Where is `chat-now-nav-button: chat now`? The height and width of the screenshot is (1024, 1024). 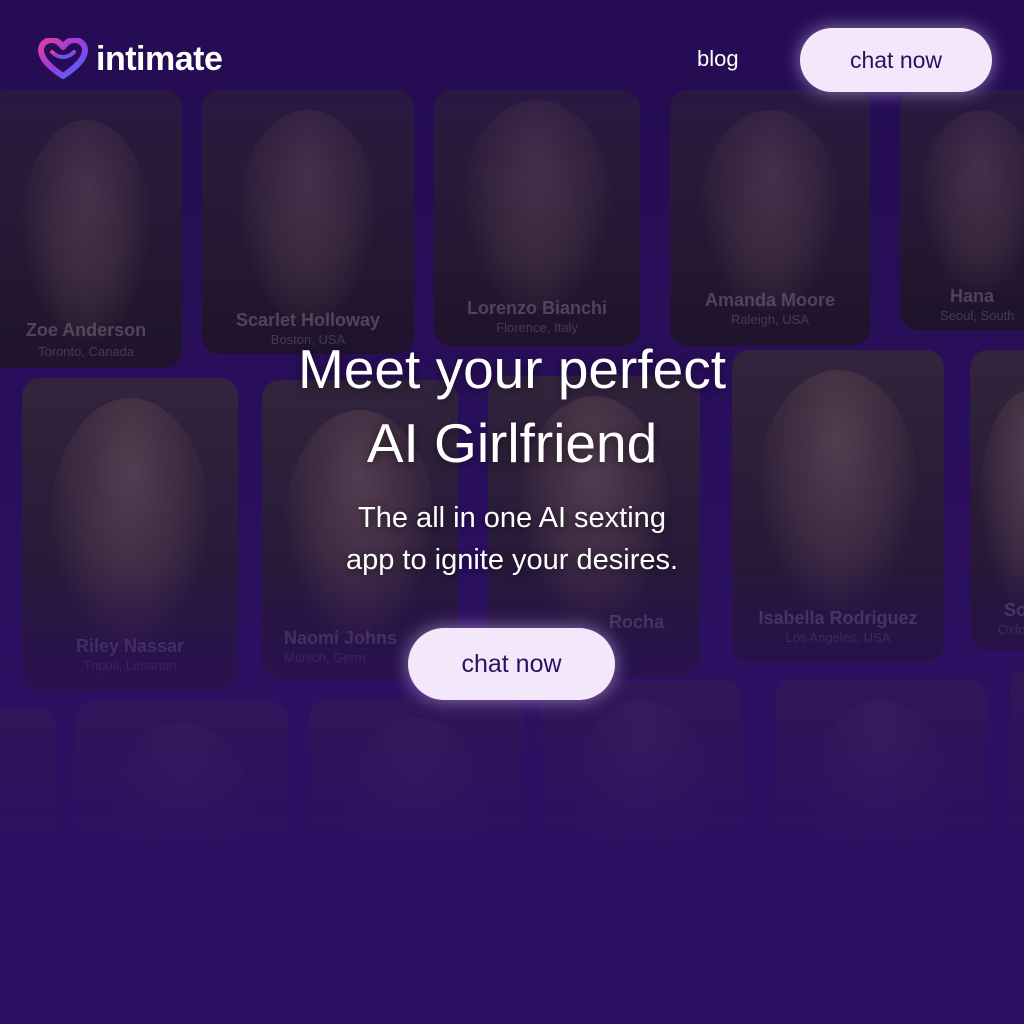 chat-now-nav-button: chat now is located at coordinates (896, 60).